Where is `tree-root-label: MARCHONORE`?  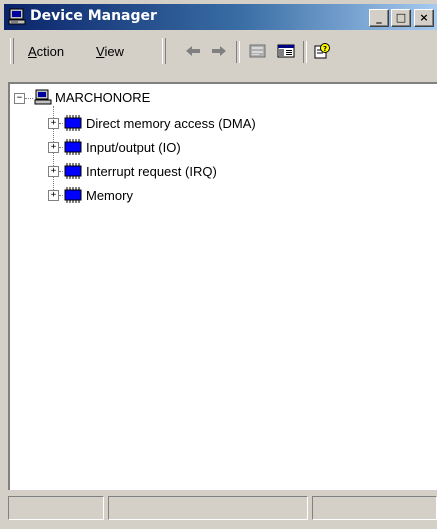
tree-root-label: MARCHONORE is located at coordinates (102, 97).